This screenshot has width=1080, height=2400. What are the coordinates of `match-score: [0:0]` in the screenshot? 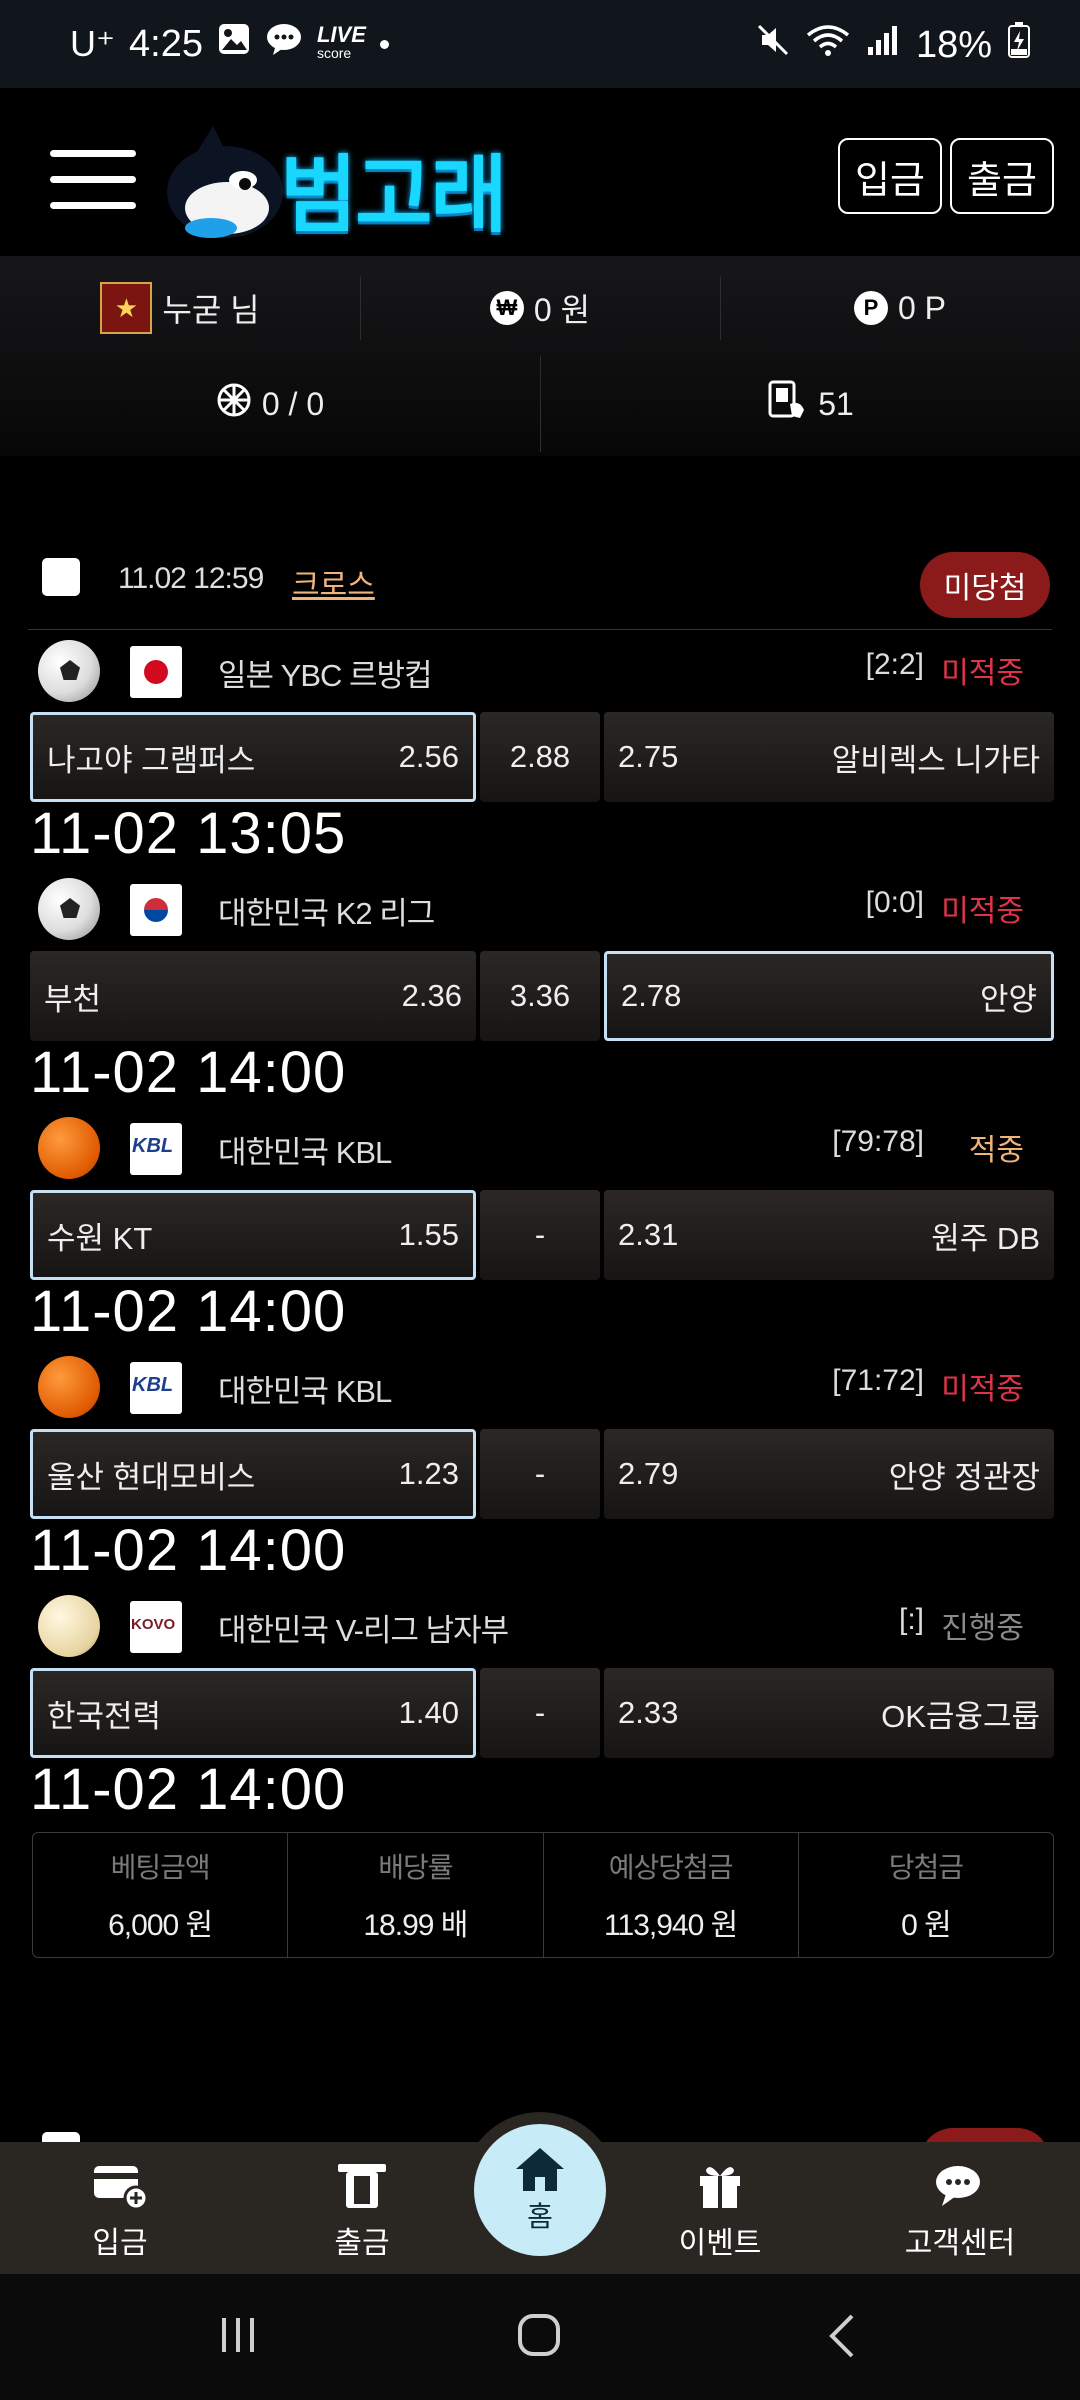 It's located at (894, 902).